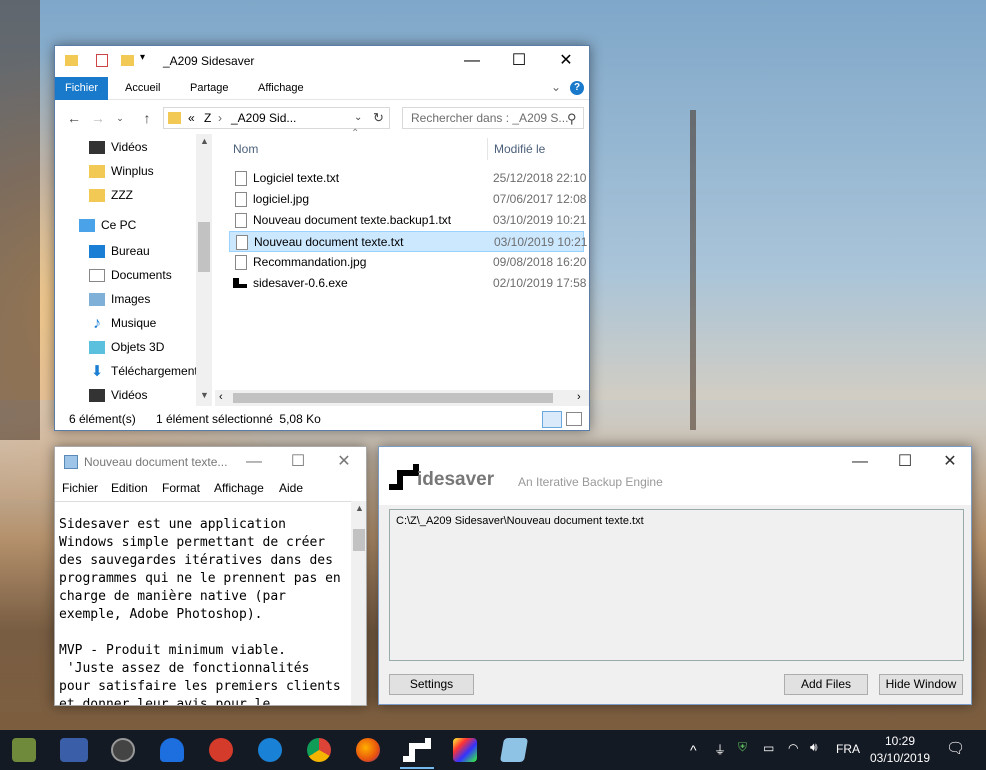 Image resolution: width=986 pixels, height=770 pixels. I want to click on start-app-icon, so click(24, 750).